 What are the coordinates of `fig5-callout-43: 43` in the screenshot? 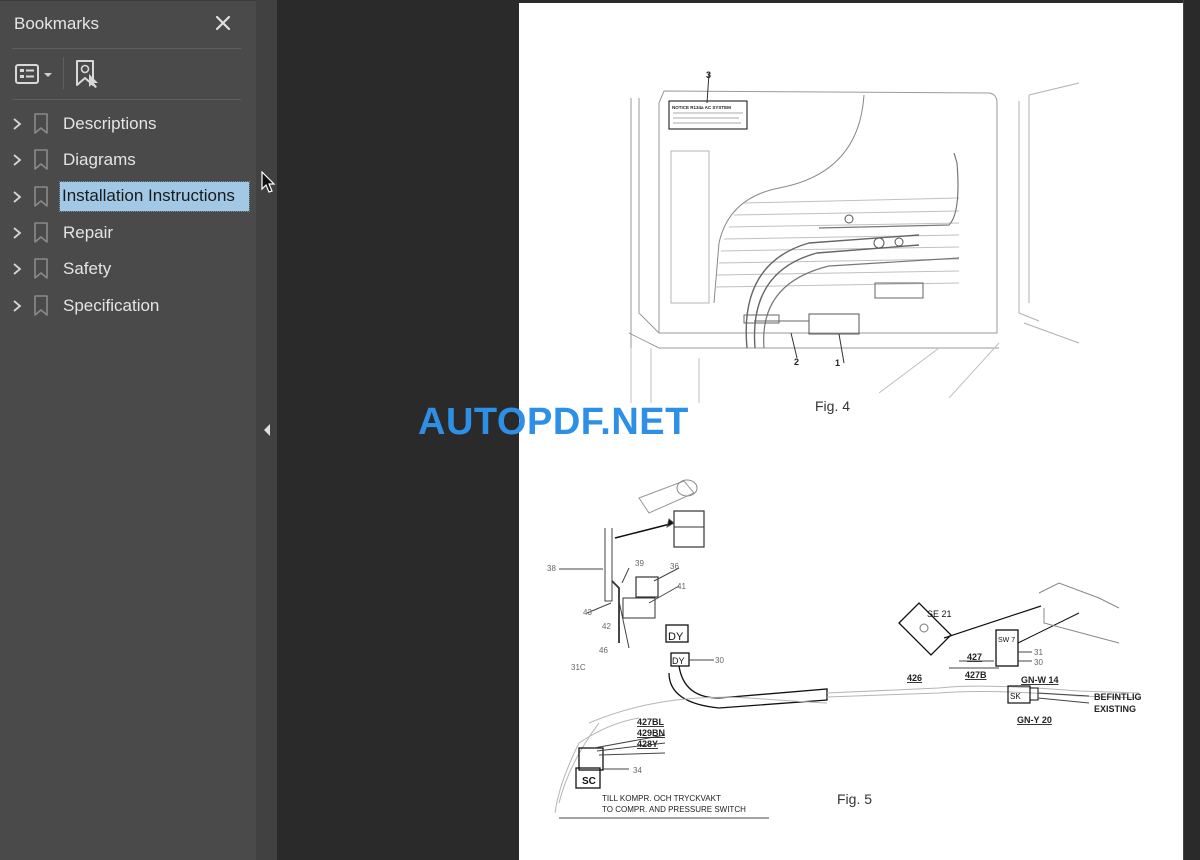 It's located at (587, 612).